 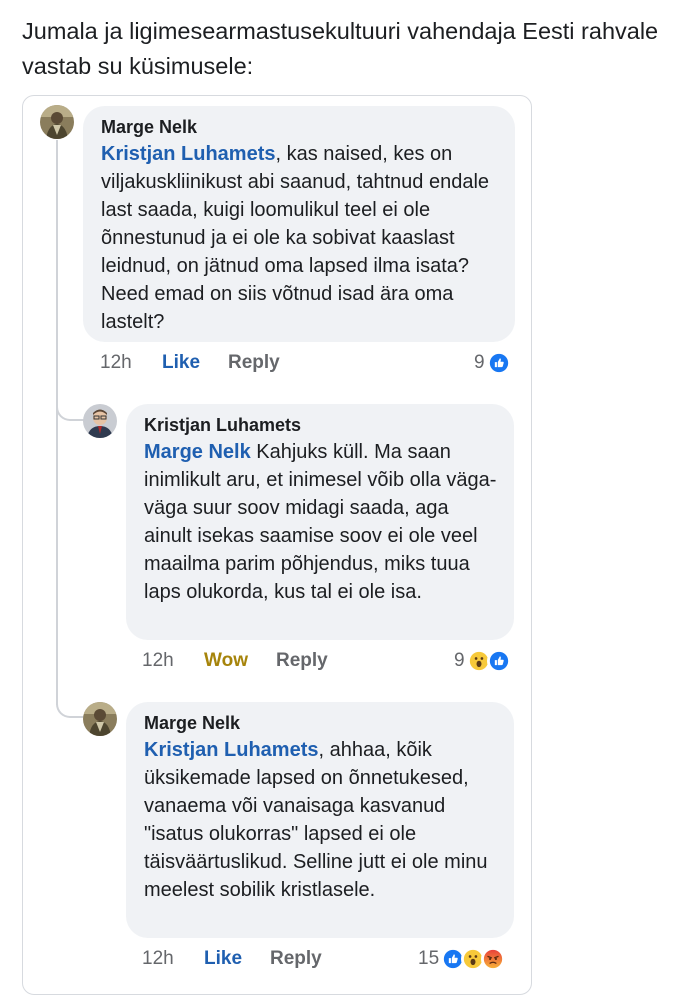 I want to click on reaction-summary: 15, so click(x=462, y=959).